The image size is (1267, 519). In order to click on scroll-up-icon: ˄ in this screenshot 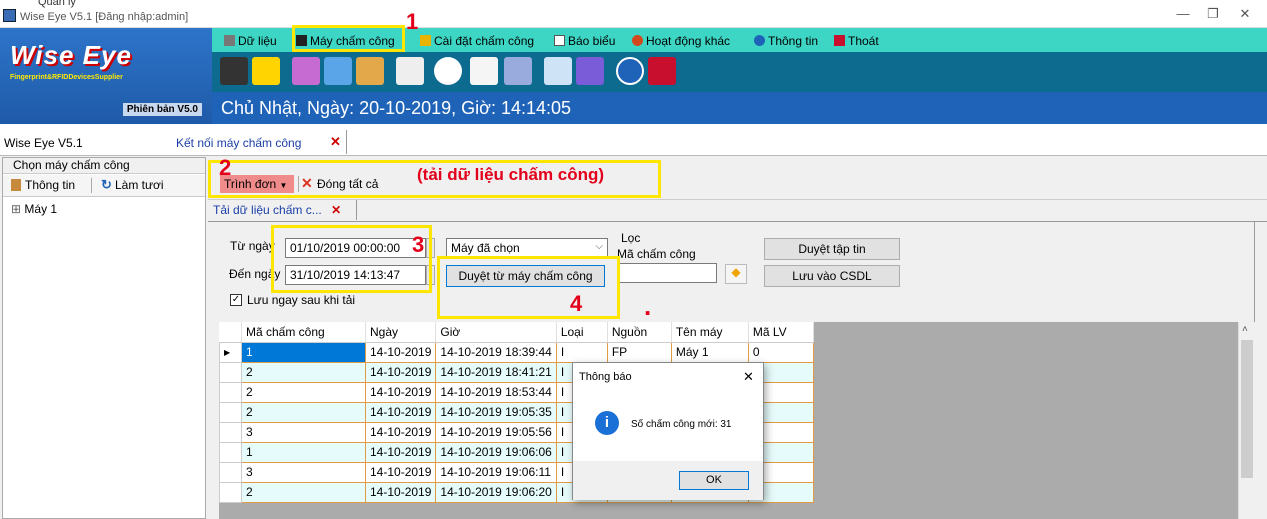, I will do `click(1245, 329)`.